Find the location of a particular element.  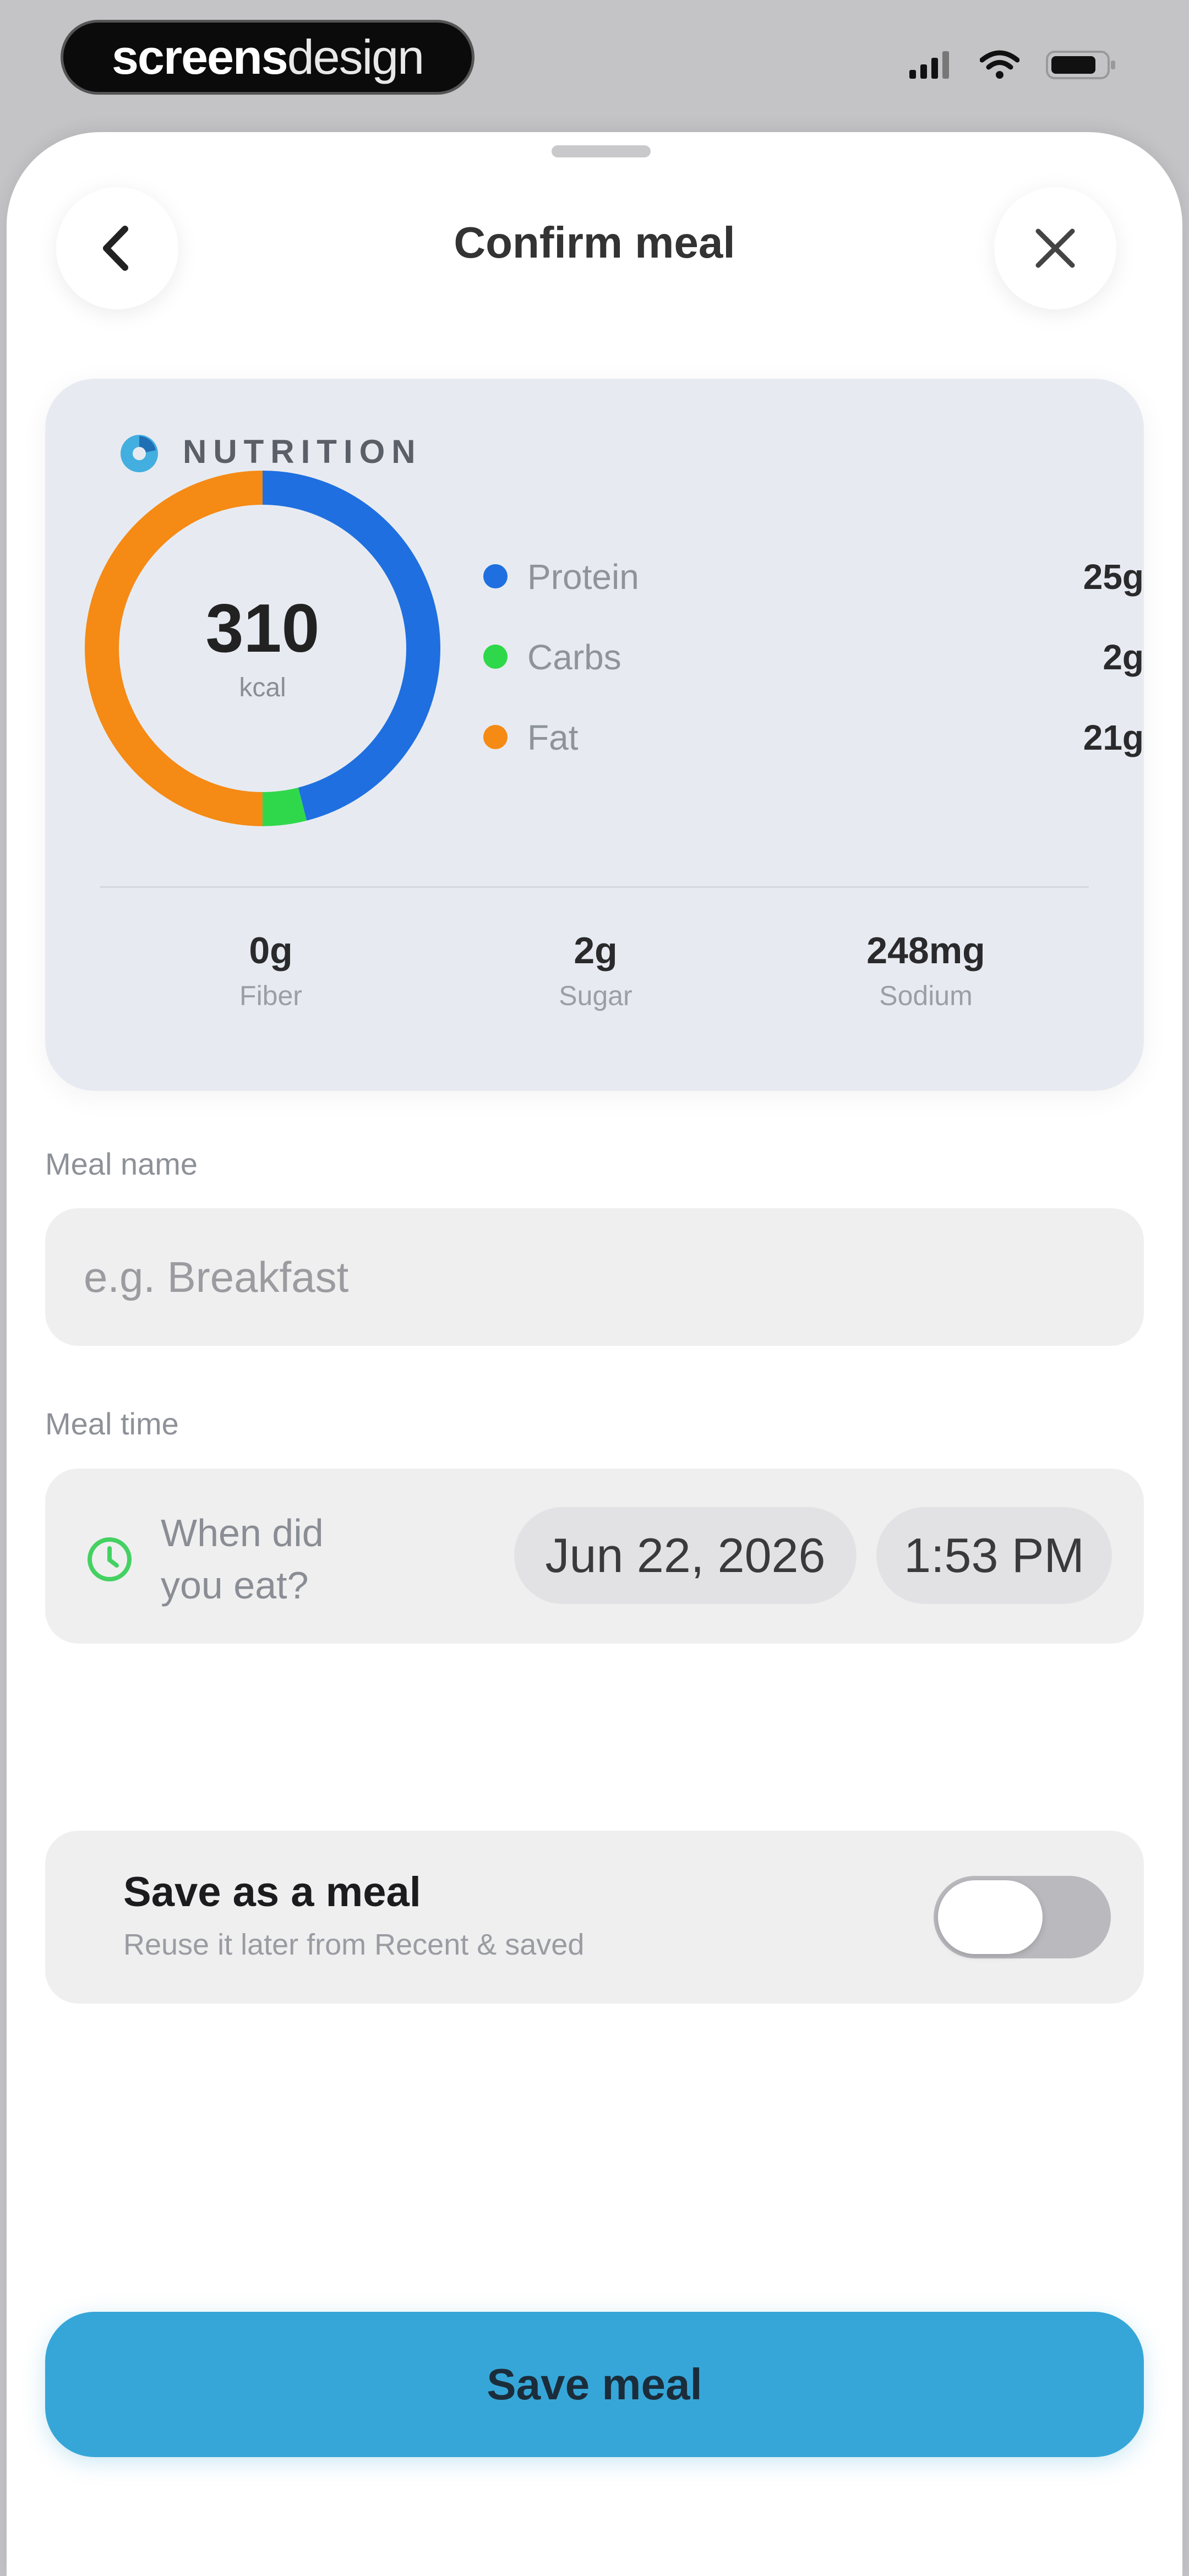

micro-label: Fiber is located at coordinates (270, 996).